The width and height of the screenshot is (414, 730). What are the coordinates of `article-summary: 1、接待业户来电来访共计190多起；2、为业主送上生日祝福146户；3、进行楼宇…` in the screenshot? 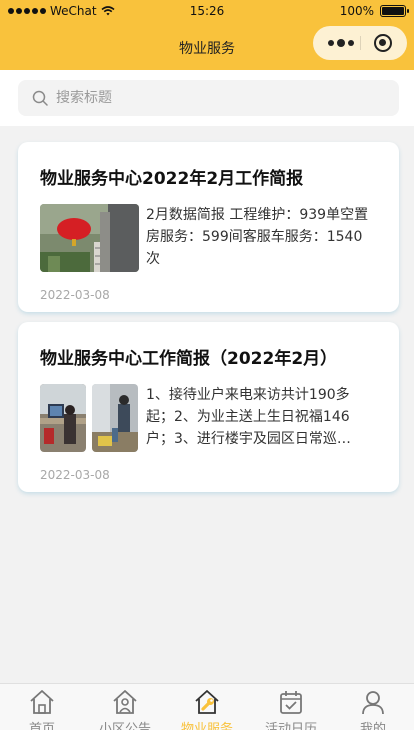 It's located at (248, 417).